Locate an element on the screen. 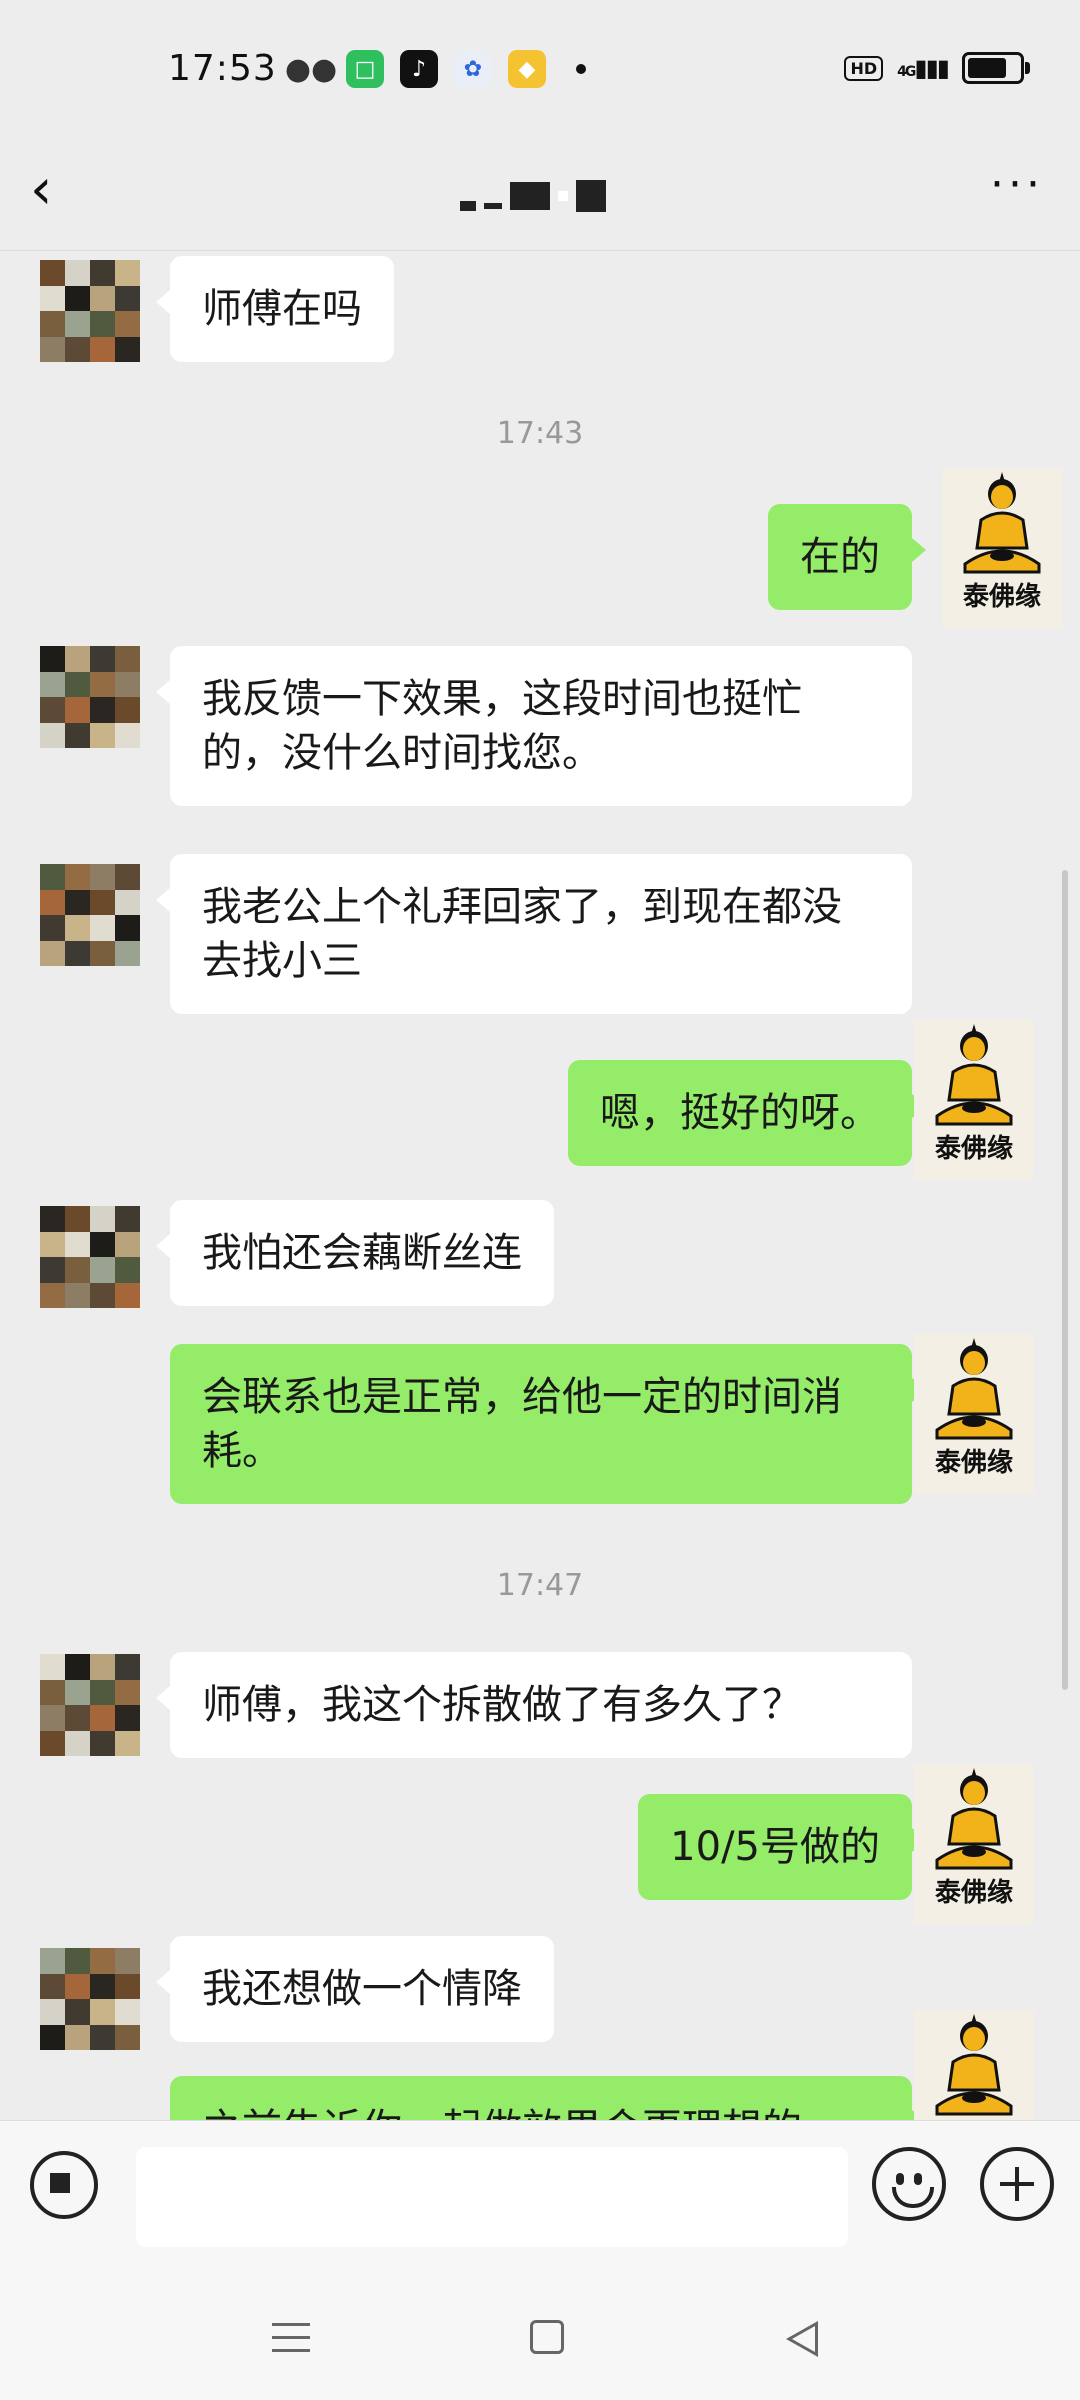 The height and width of the screenshot is (2400, 1080). wechat-icon: ●● is located at coordinates (311, 69).